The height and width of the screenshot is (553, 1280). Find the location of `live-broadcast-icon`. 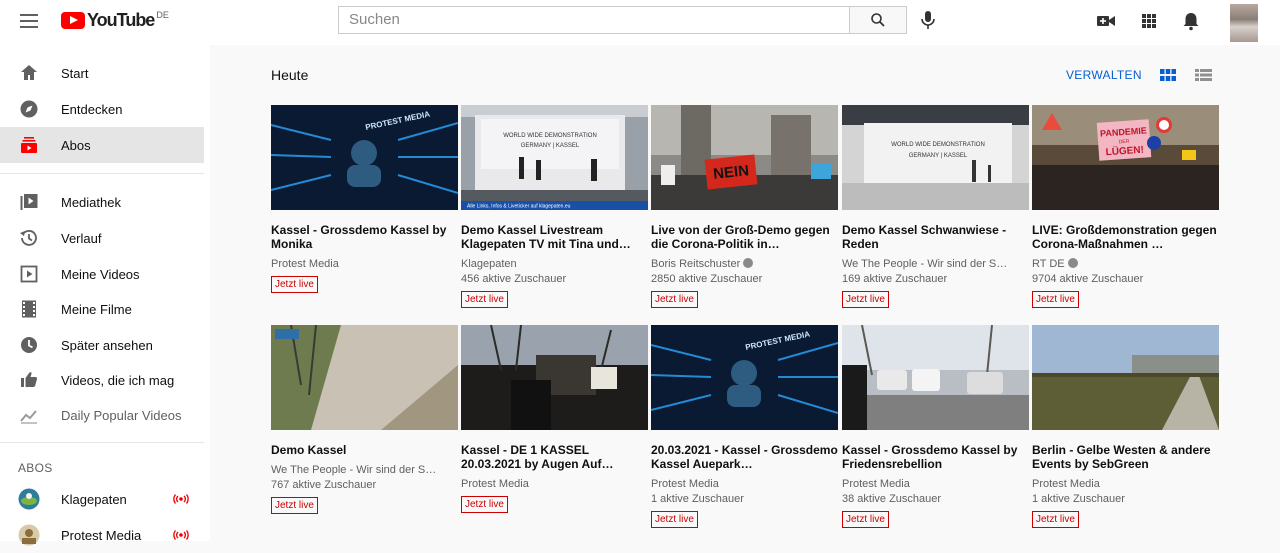

live-broadcast-icon is located at coordinates (181, 499).